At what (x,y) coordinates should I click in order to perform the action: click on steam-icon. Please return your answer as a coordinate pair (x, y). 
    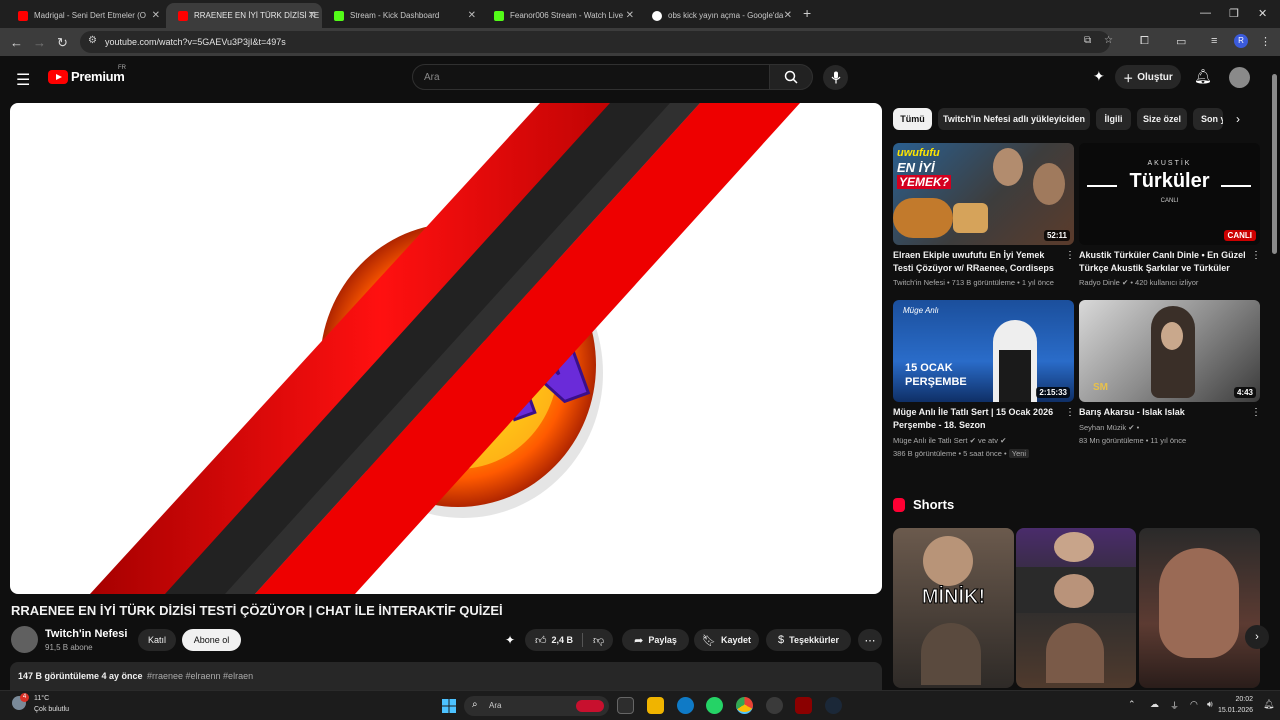
    Looking at the image, I should click on (833, 705).